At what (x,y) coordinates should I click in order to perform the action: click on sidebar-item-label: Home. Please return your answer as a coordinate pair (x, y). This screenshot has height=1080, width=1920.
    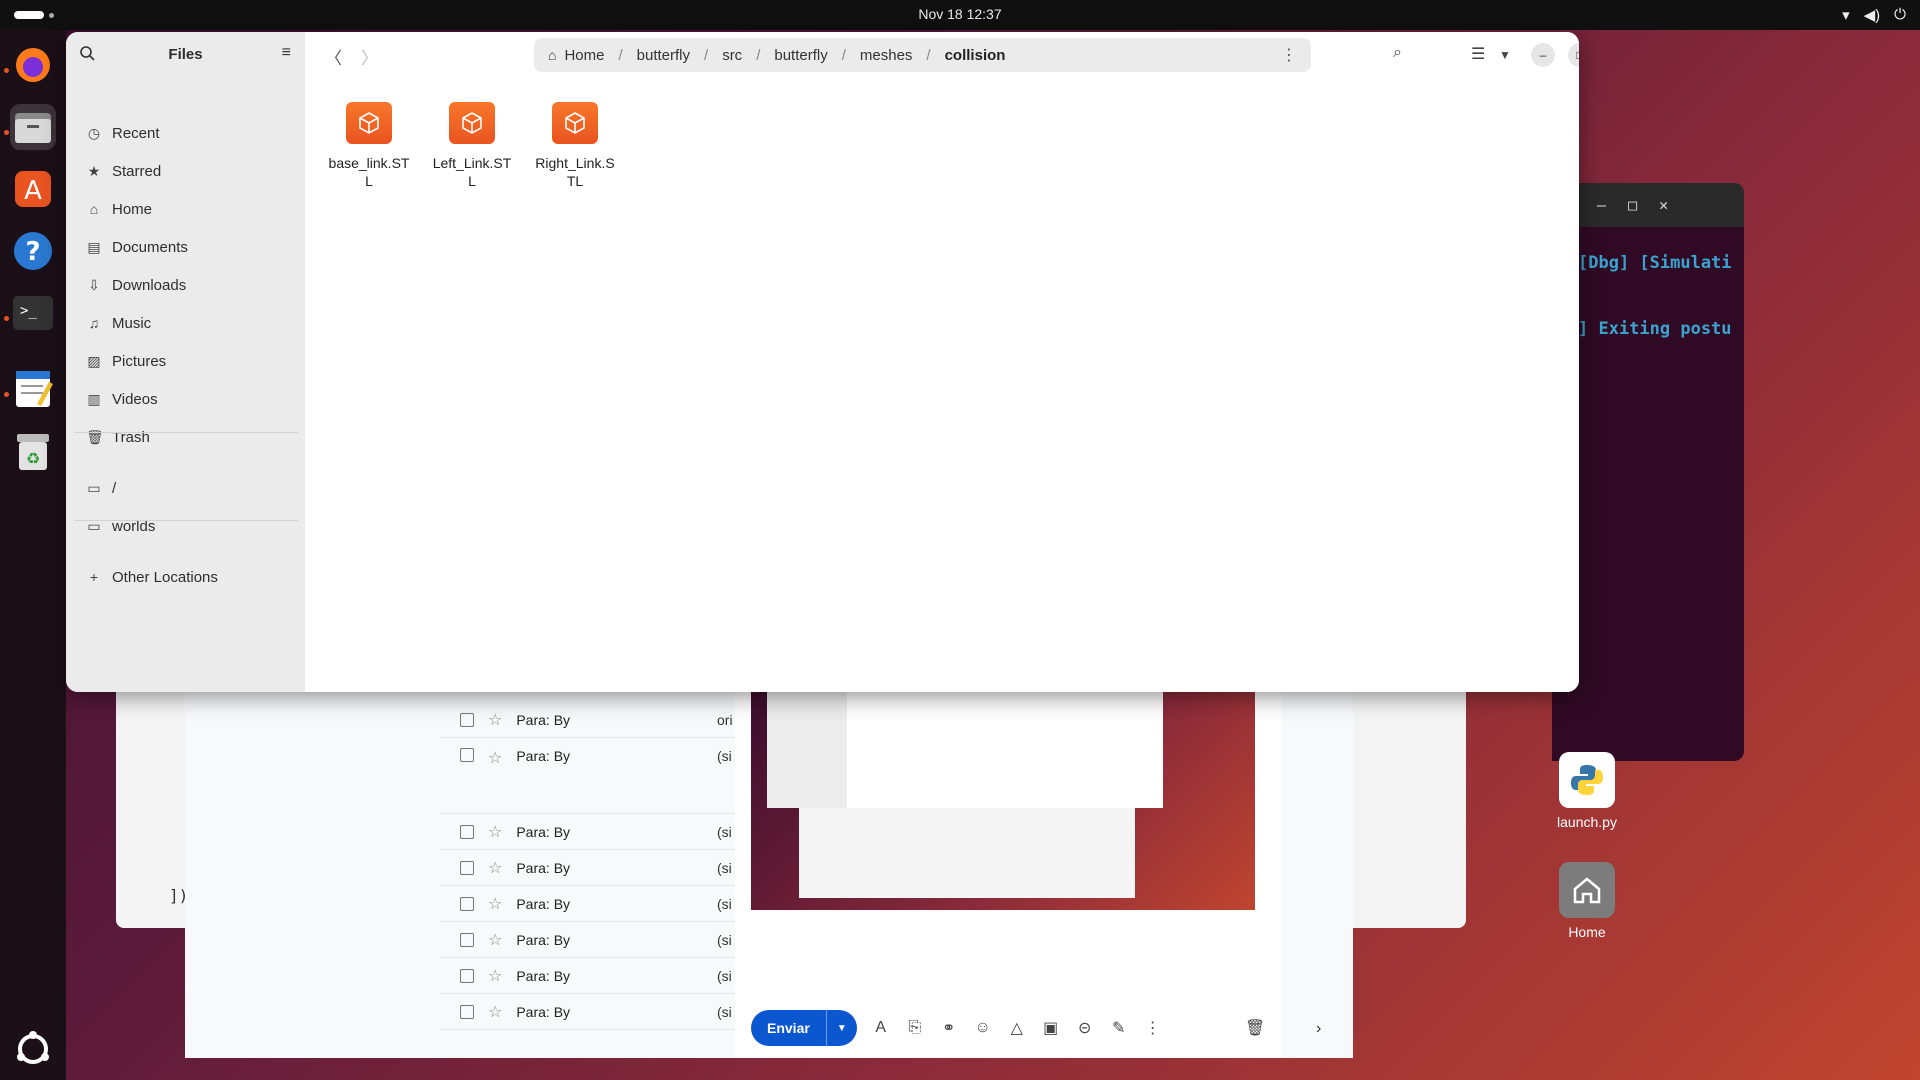
    Looking at the image, I should click on (132, 209).